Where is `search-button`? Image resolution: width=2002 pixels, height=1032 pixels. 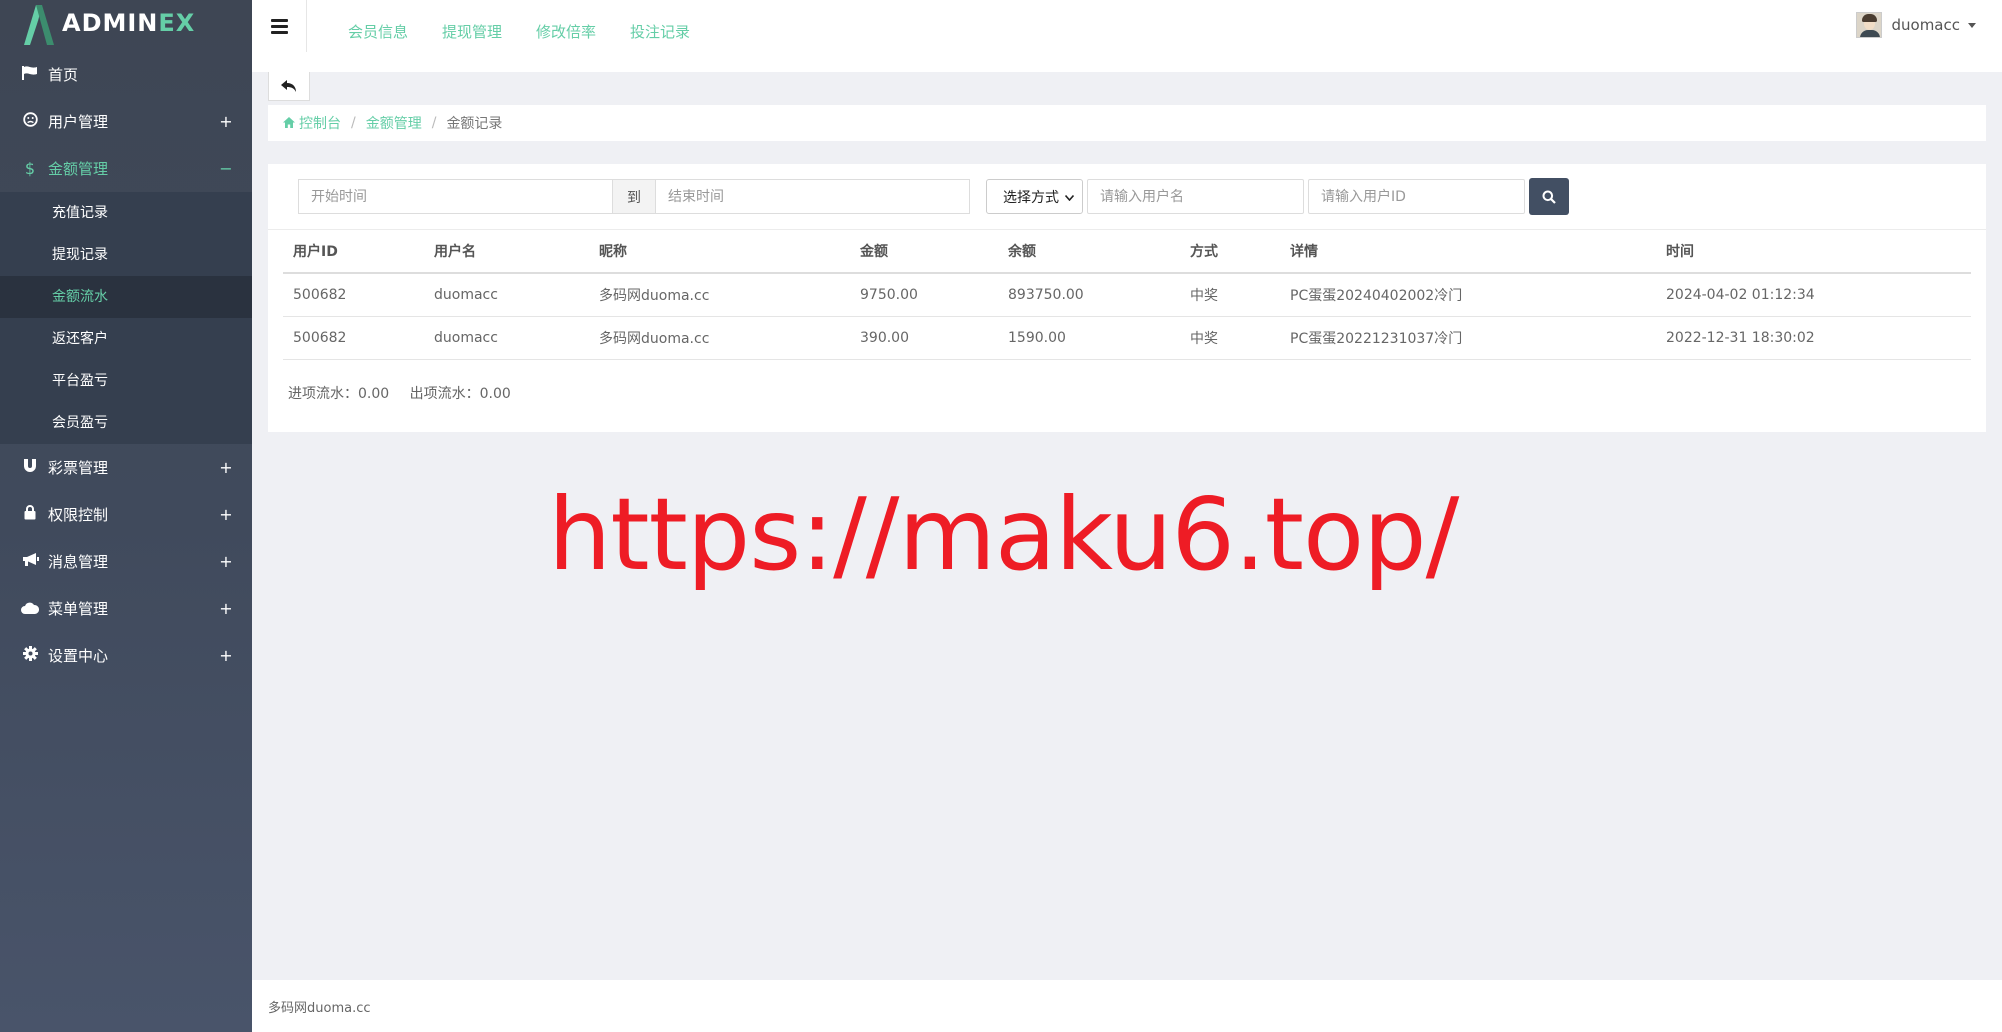
search-button is located at coordinates (1549, 196).